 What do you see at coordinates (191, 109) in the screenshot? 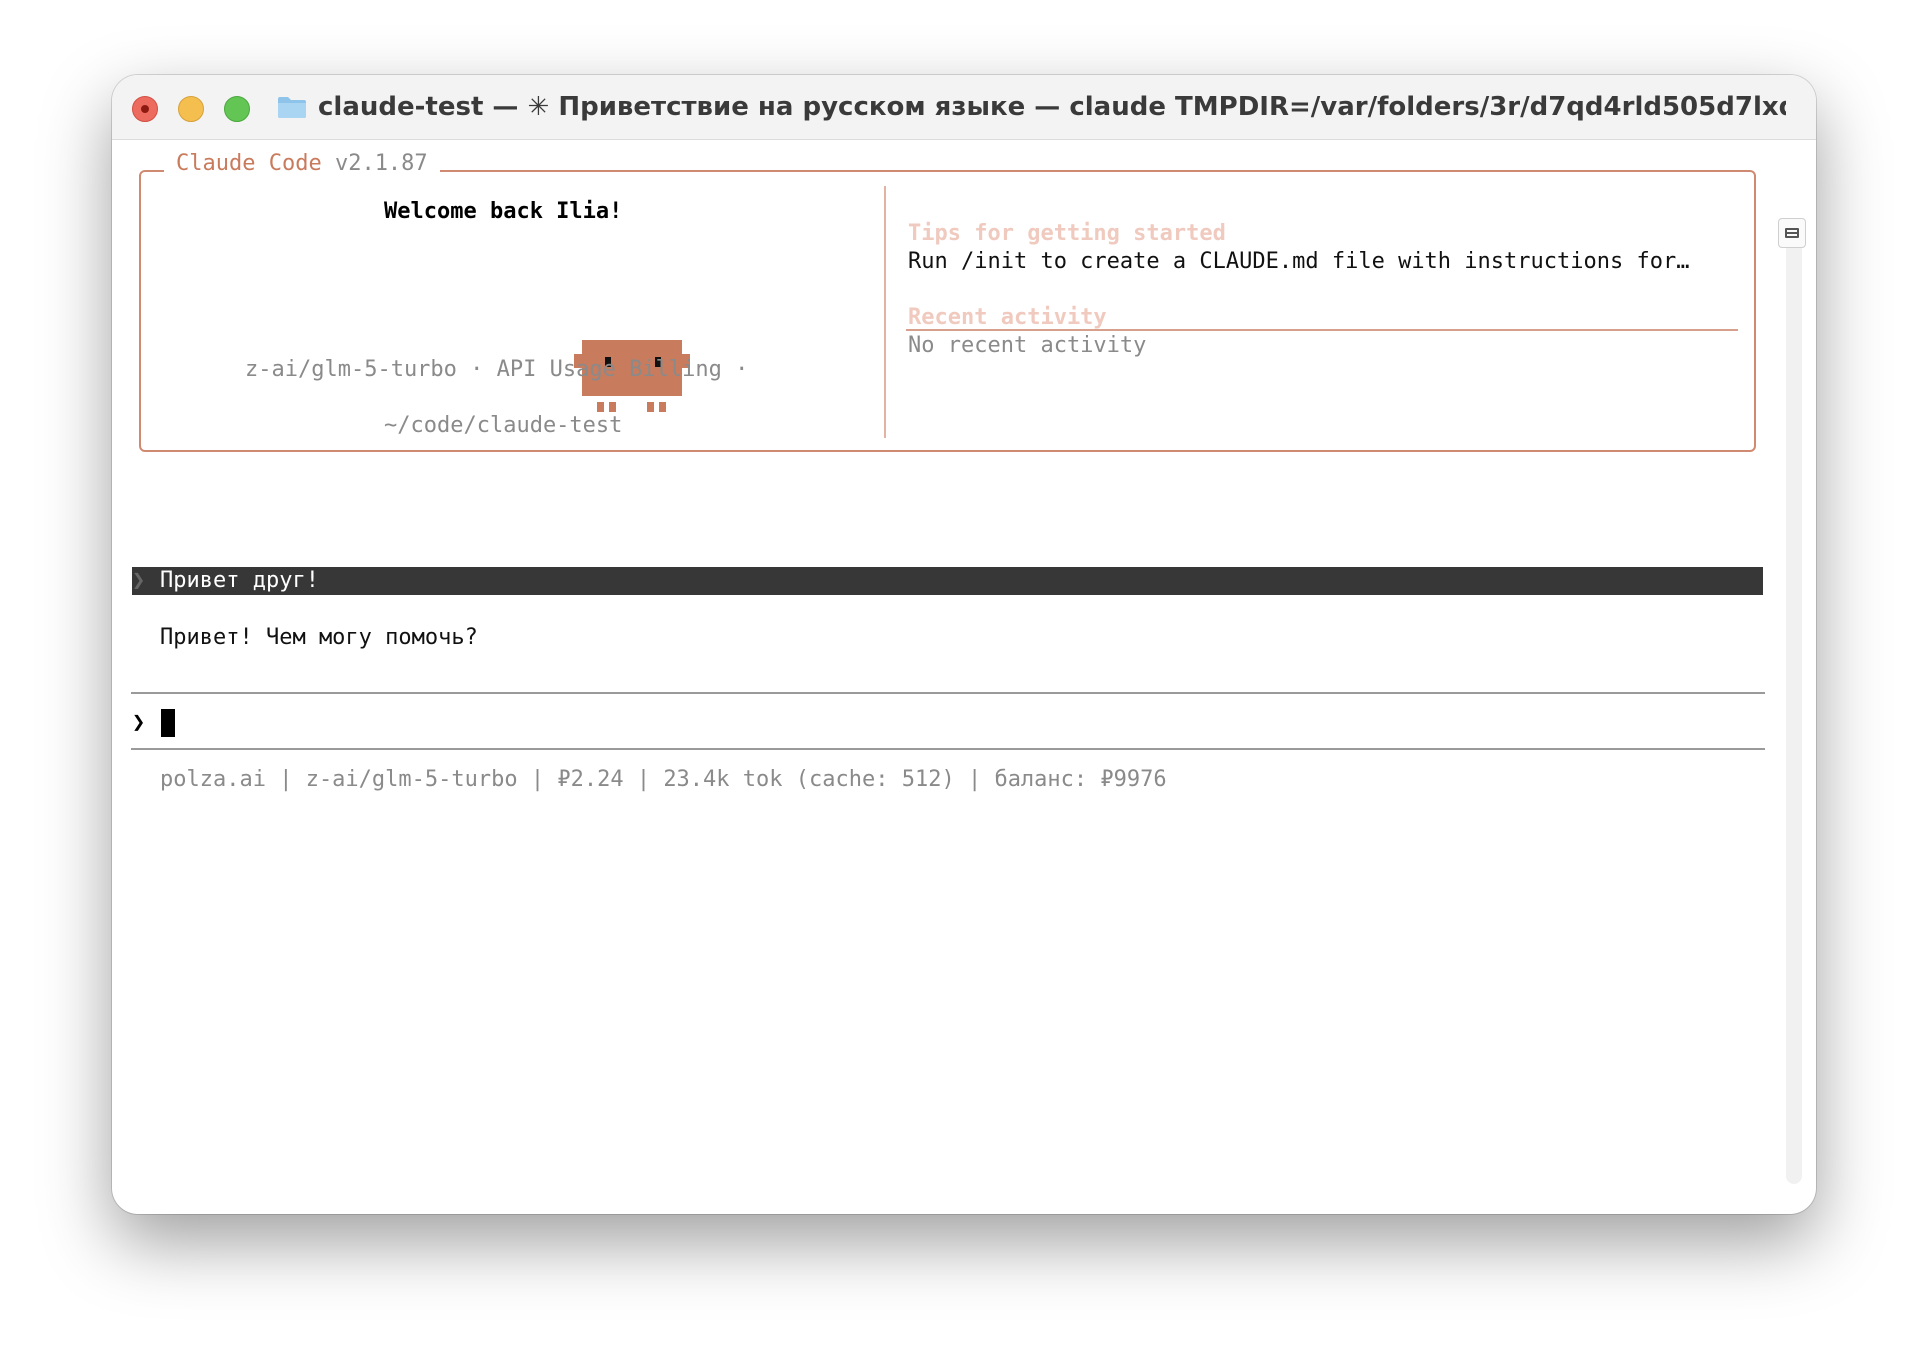
I see `minimize-window-button` at bounding box center [191, 109].